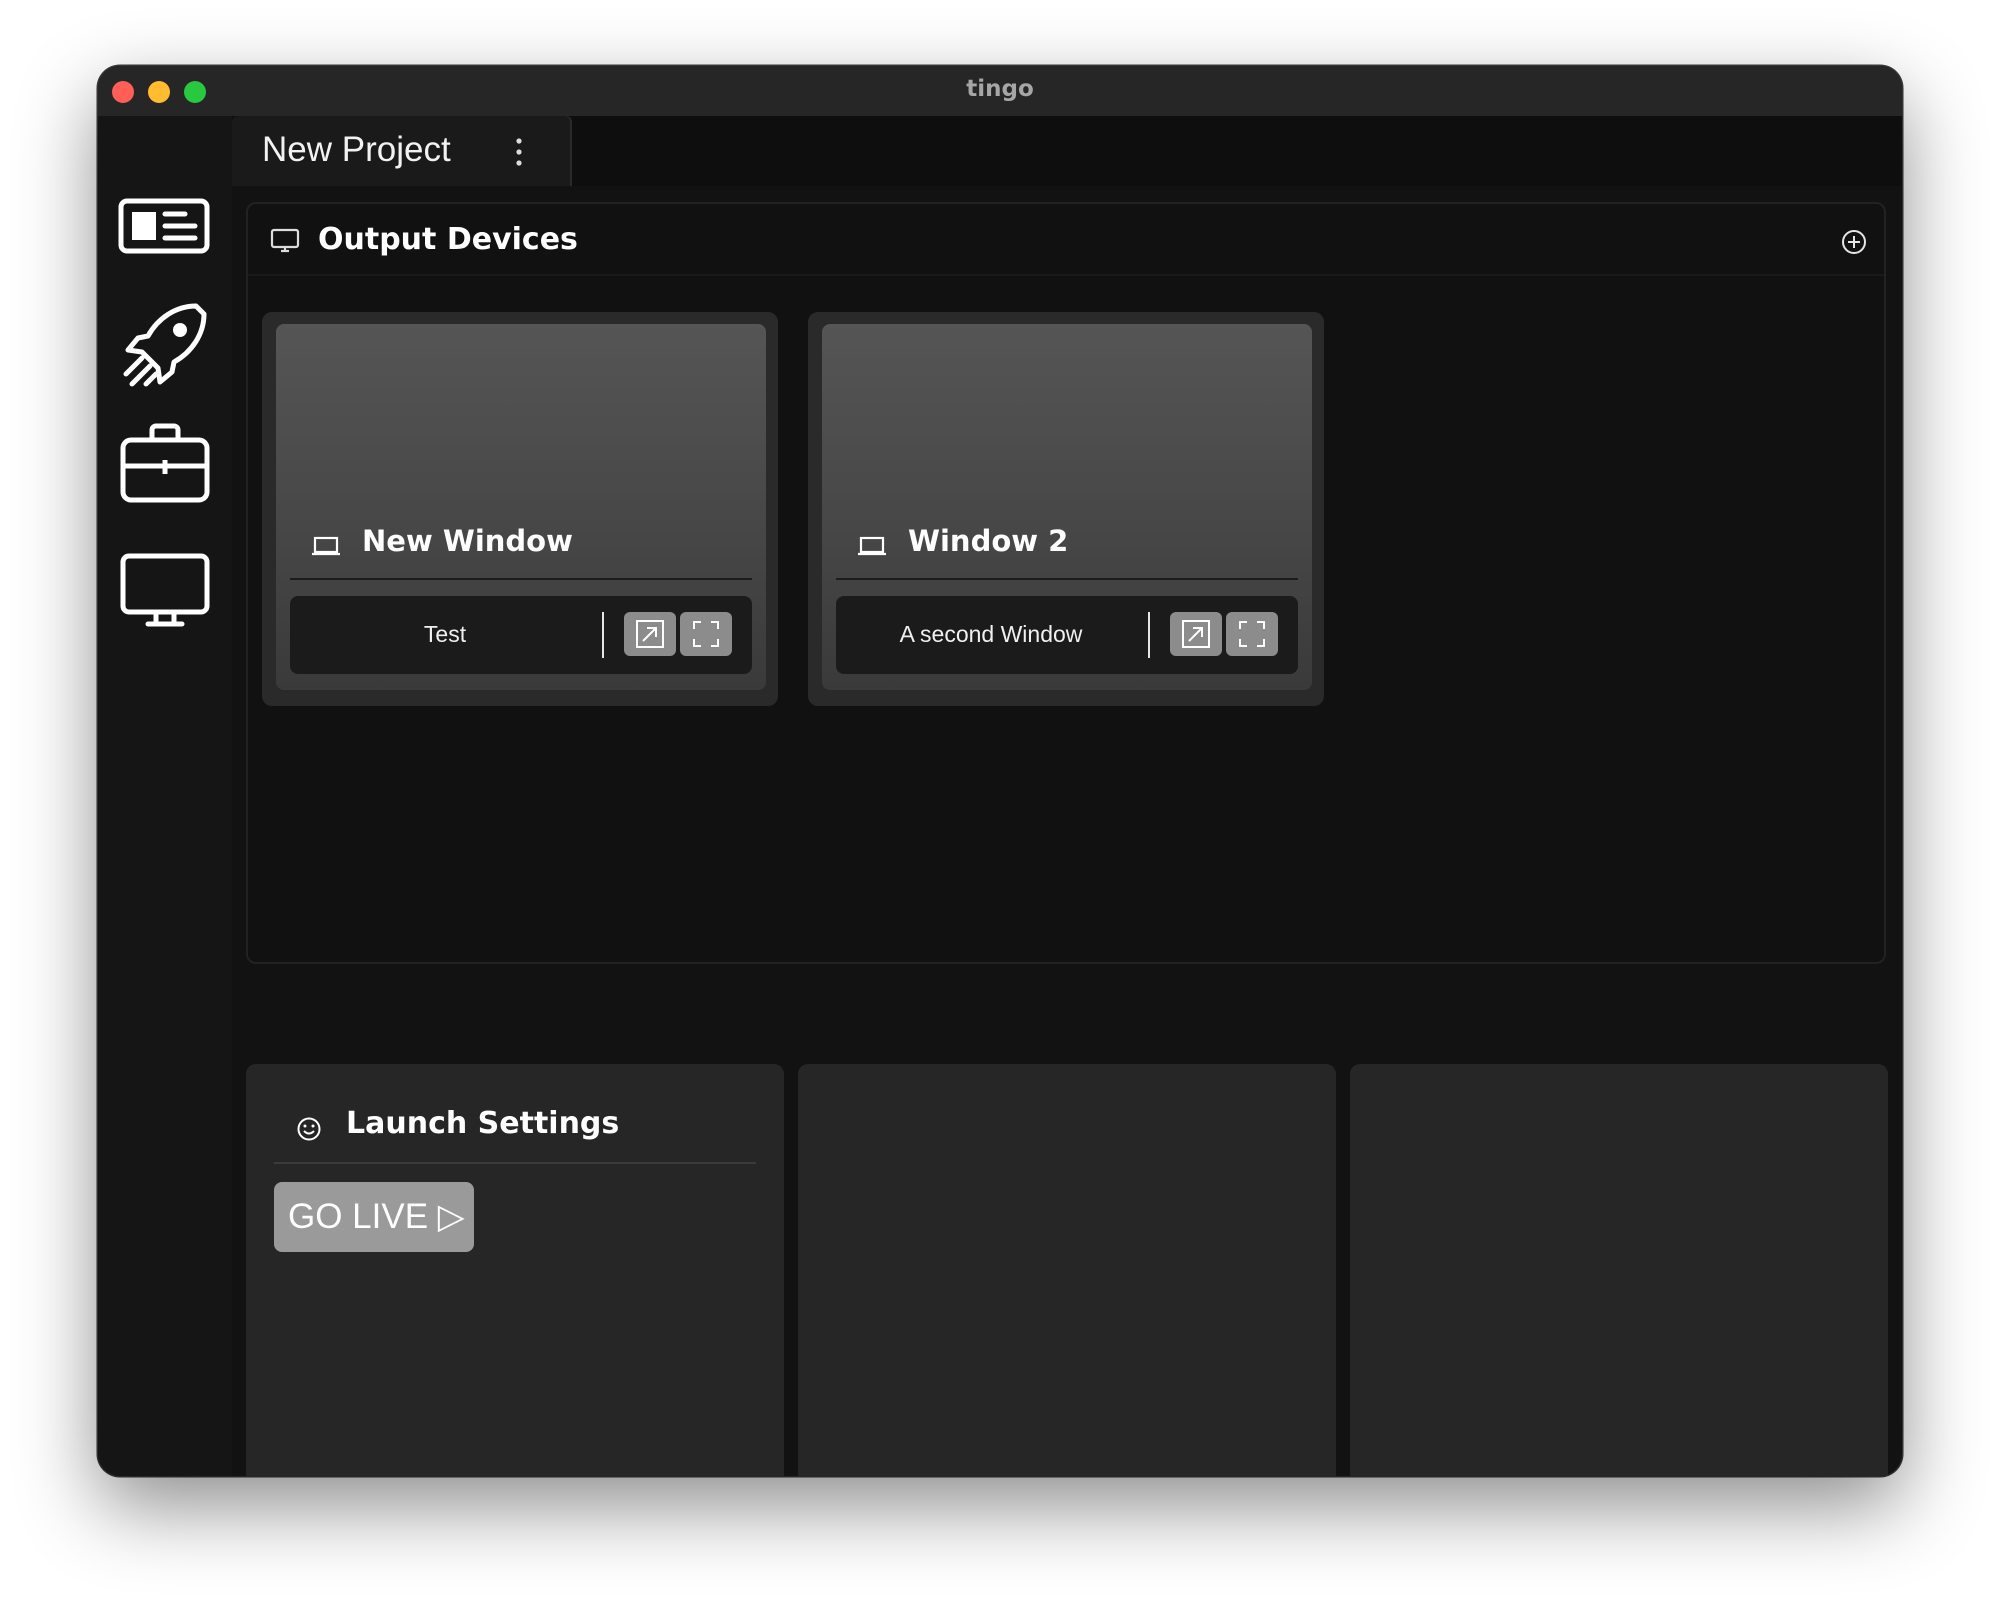 This screenshot has height=1606, width=2000. What do you see at coordinates (1854, 242) in the screenshot?
I see `plus-circle-icon` at bounding box center [1854, 242].